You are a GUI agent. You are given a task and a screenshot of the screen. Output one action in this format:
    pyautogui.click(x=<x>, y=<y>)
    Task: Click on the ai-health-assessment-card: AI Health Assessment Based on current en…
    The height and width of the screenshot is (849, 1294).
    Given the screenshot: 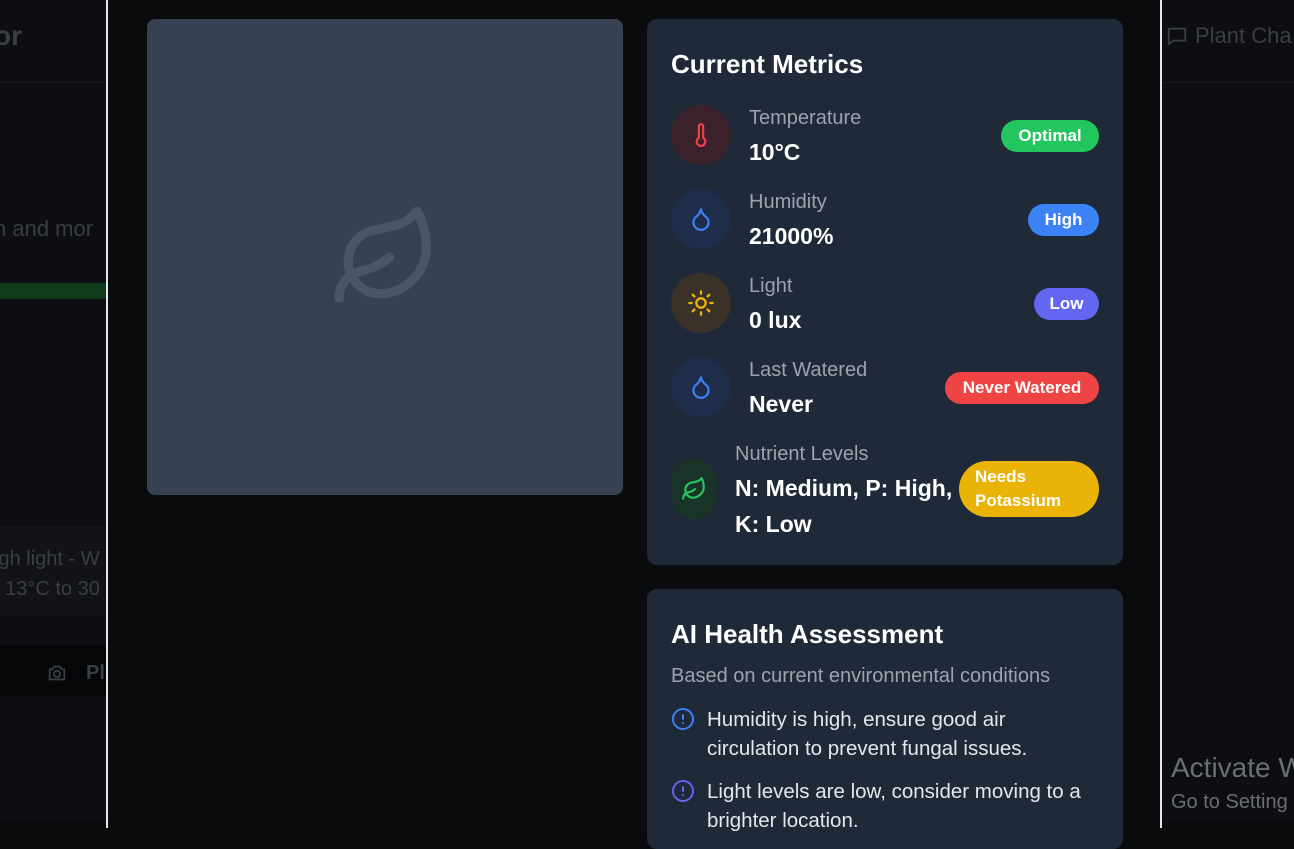 What is the action you would take?
    pyautogui.click(x=885, y=719)
    